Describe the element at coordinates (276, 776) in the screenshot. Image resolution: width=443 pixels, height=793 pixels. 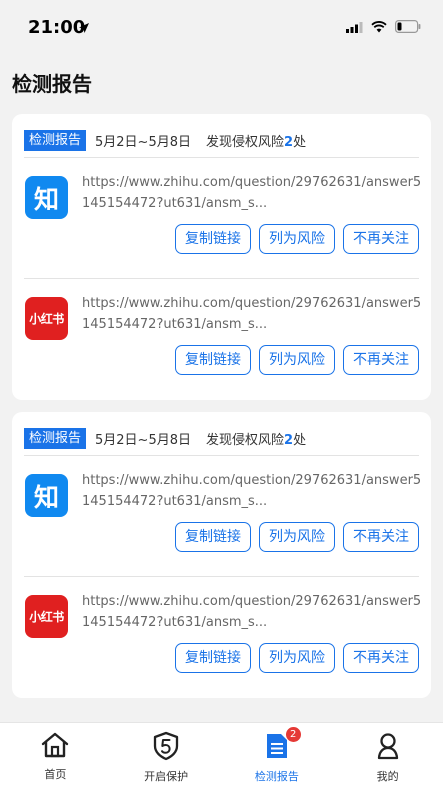
I see `tab-label: 检测报告` at that location.